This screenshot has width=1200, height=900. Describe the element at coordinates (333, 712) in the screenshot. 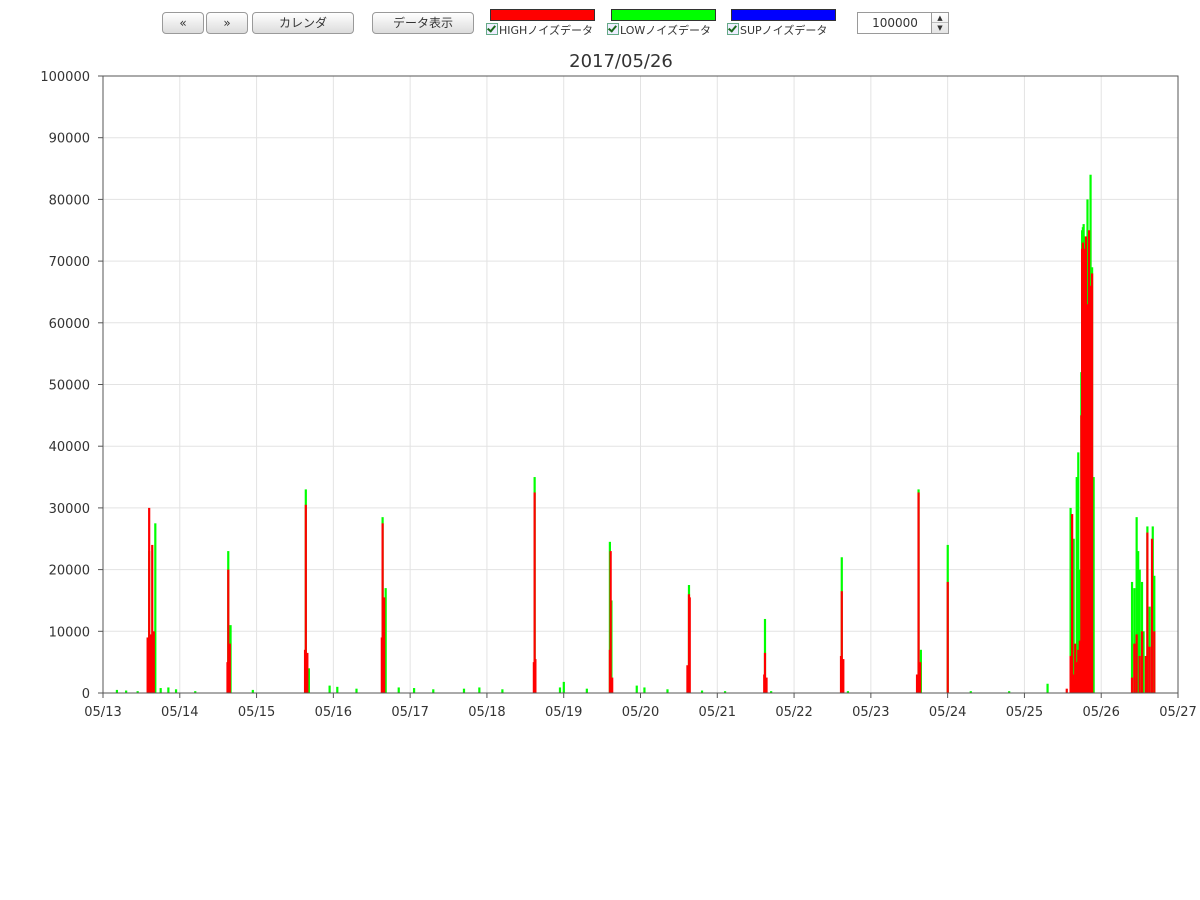

I see `x-tick-label: 05/16` at that location.